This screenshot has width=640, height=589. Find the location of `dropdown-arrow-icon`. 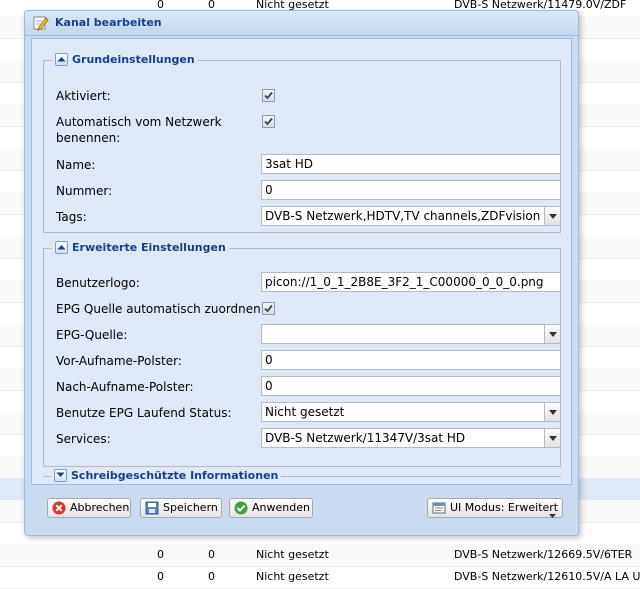

dropdown-arrow-icon is located at coordinates (552, 515).